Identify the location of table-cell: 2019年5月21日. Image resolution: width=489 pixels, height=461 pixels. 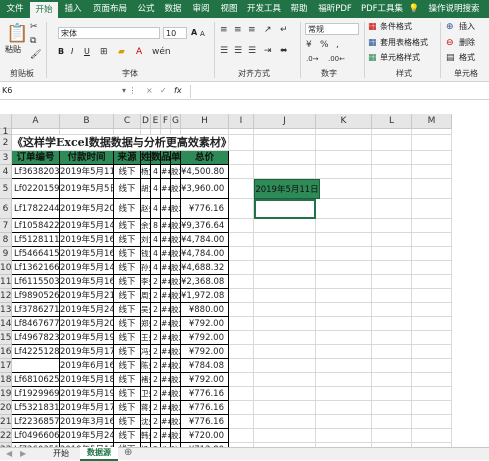
(87, 296).